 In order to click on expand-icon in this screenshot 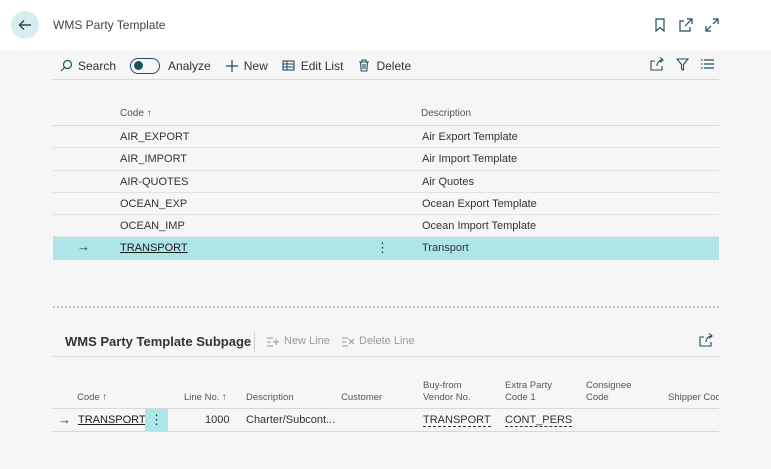, I will do `click(712, 25)`.